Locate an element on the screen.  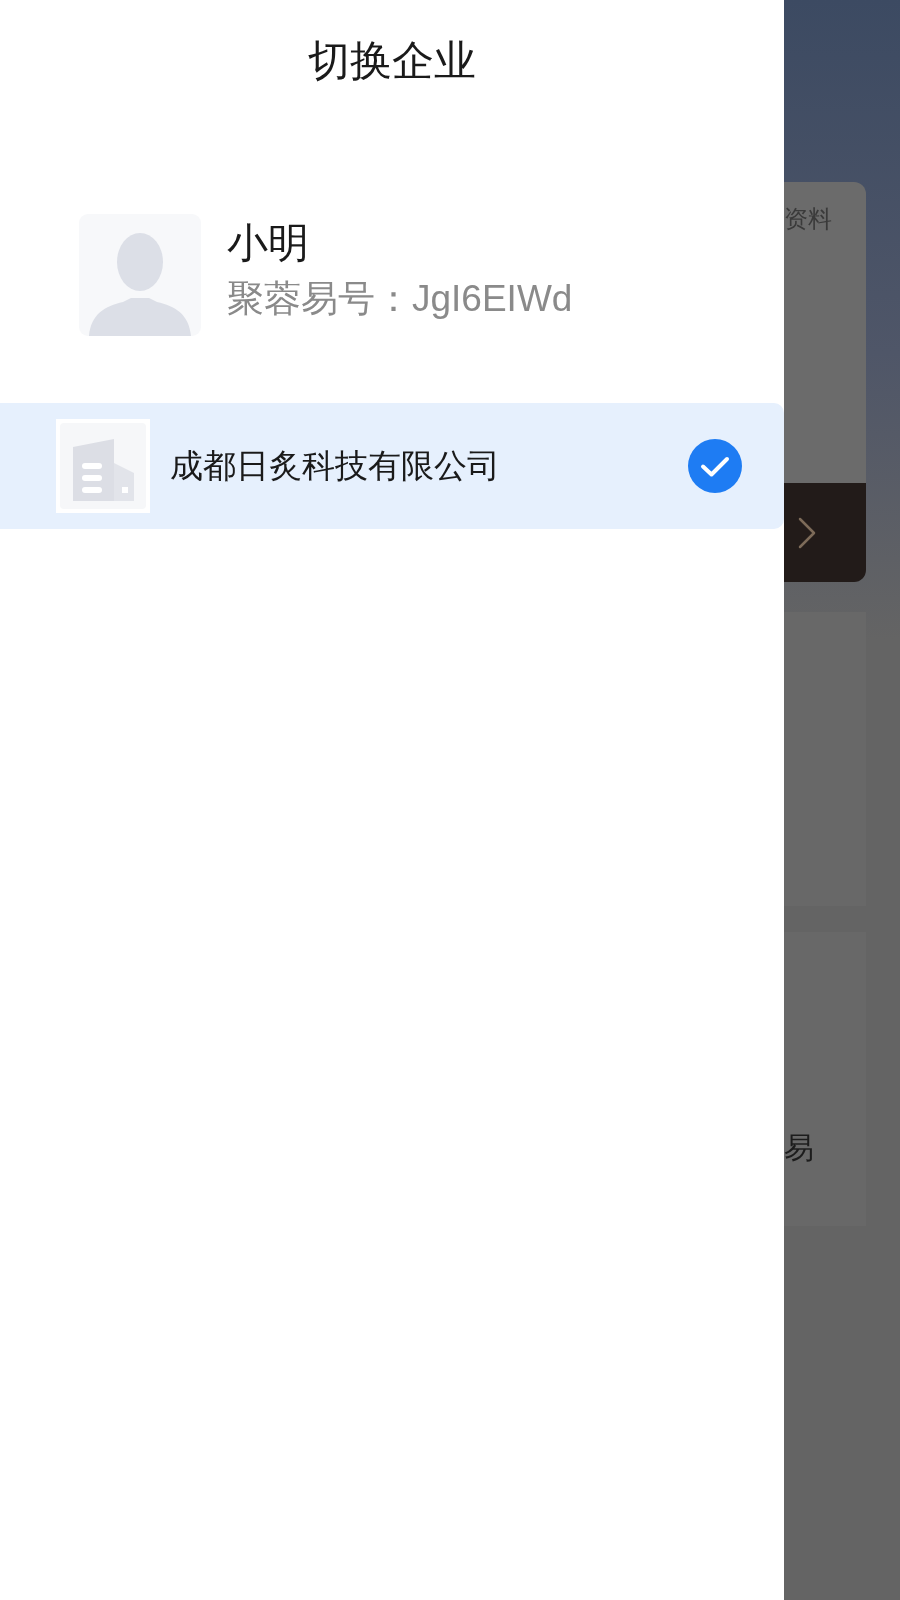
account-id: 聚蓉易号：JgI6EIWd is located at coordinates (400, 299).